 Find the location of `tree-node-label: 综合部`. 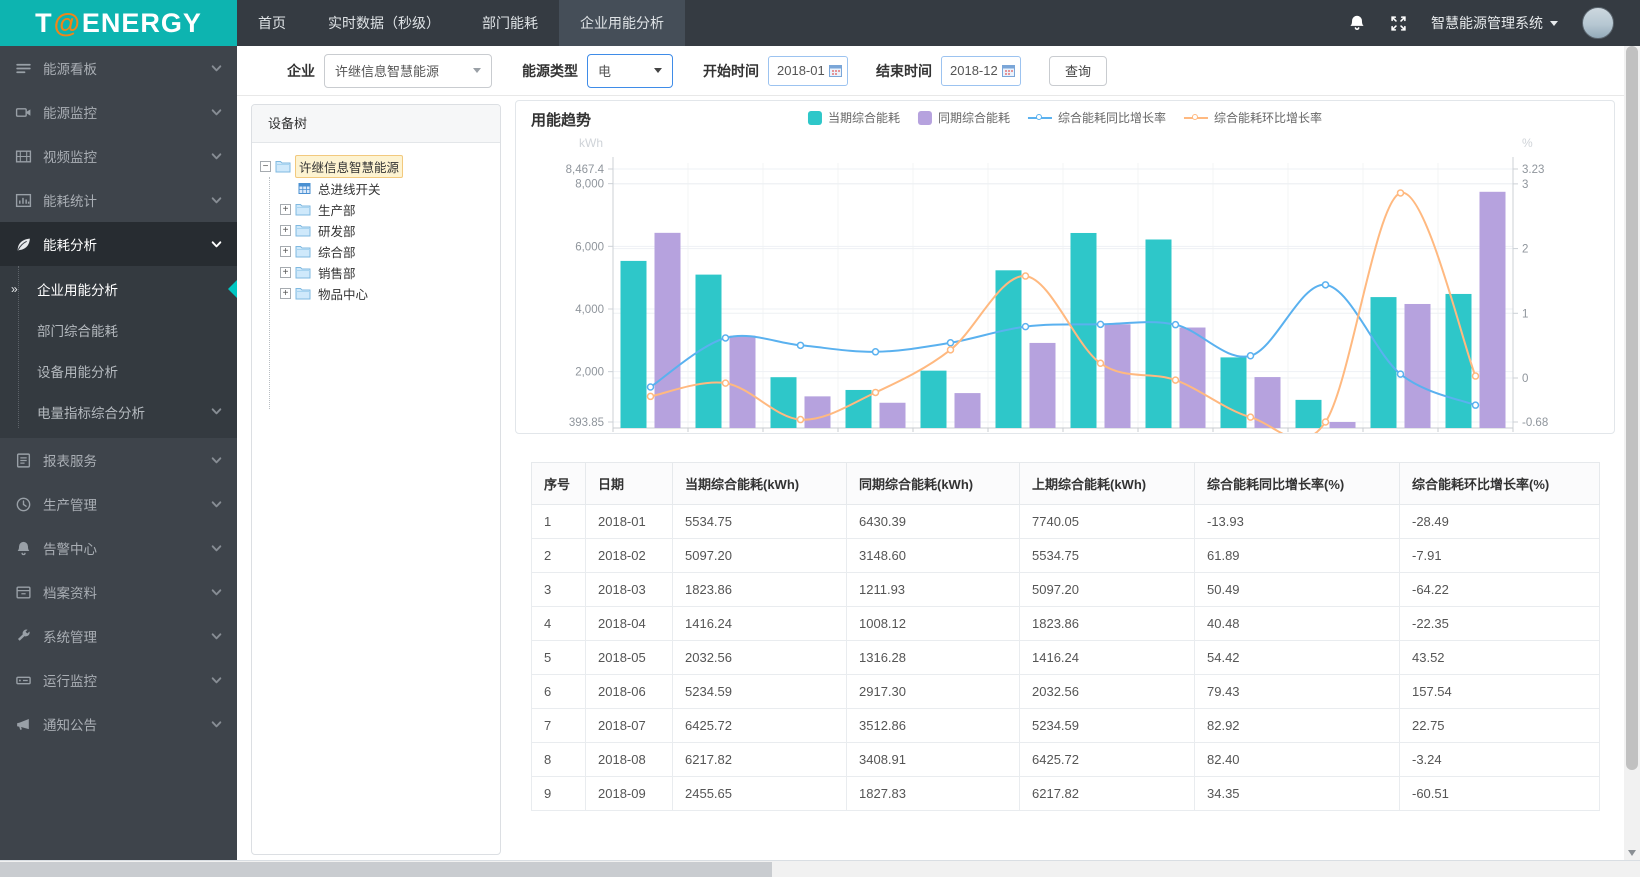

tree-node-label: 综合部 is located at coordinates (337, 251).